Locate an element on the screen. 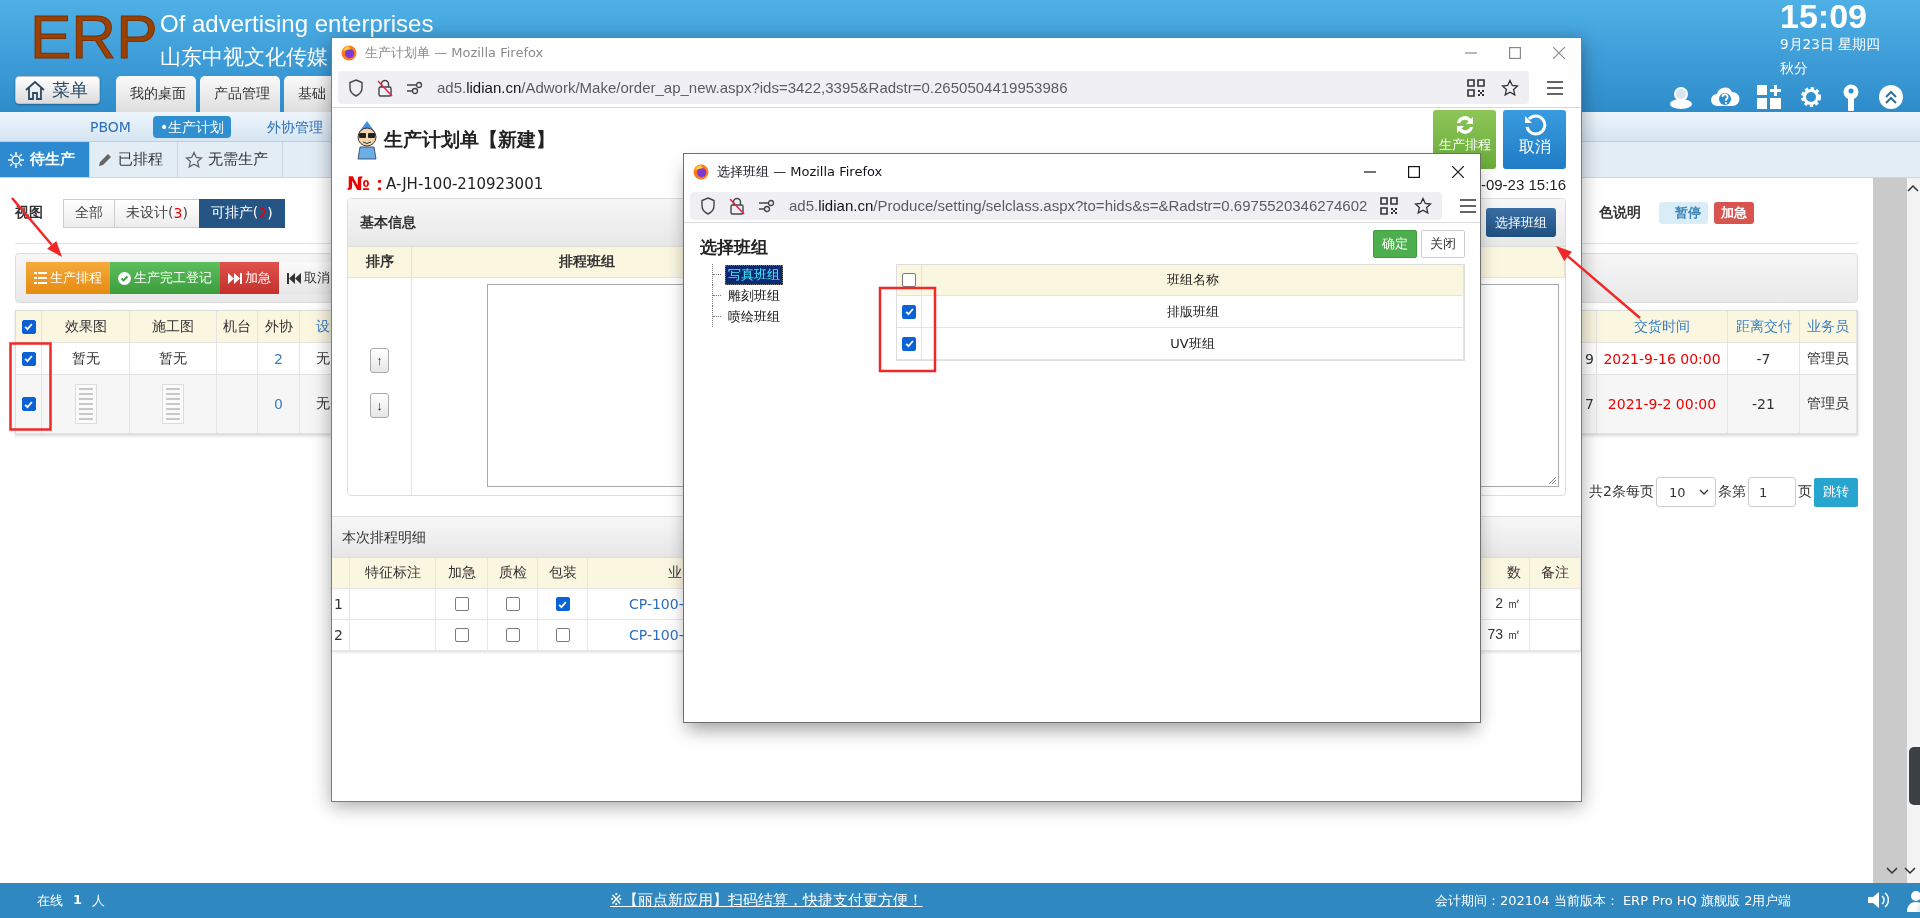 Image resolution: width=1920 pixels, height=918 pixels. permissions-icon is located at coordinates (415, 87).